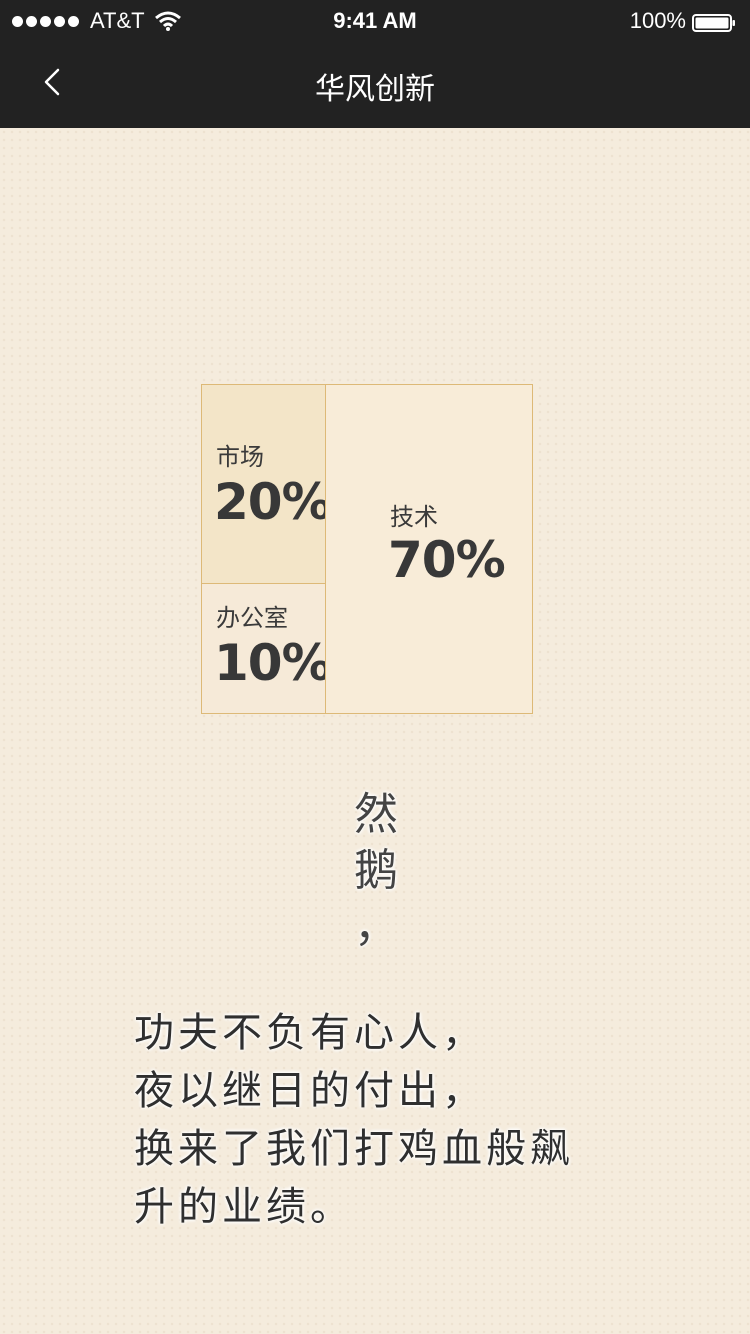 The height and width of the screenshot is (1334, 750). I want to click on nav-bar: 华风创新, so click(375, 84).